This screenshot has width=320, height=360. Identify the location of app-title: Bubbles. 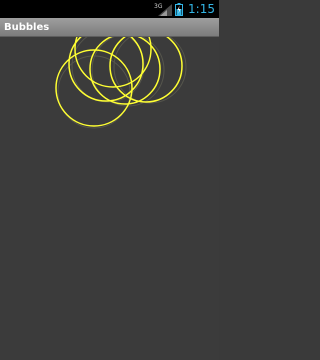
(27, 27).